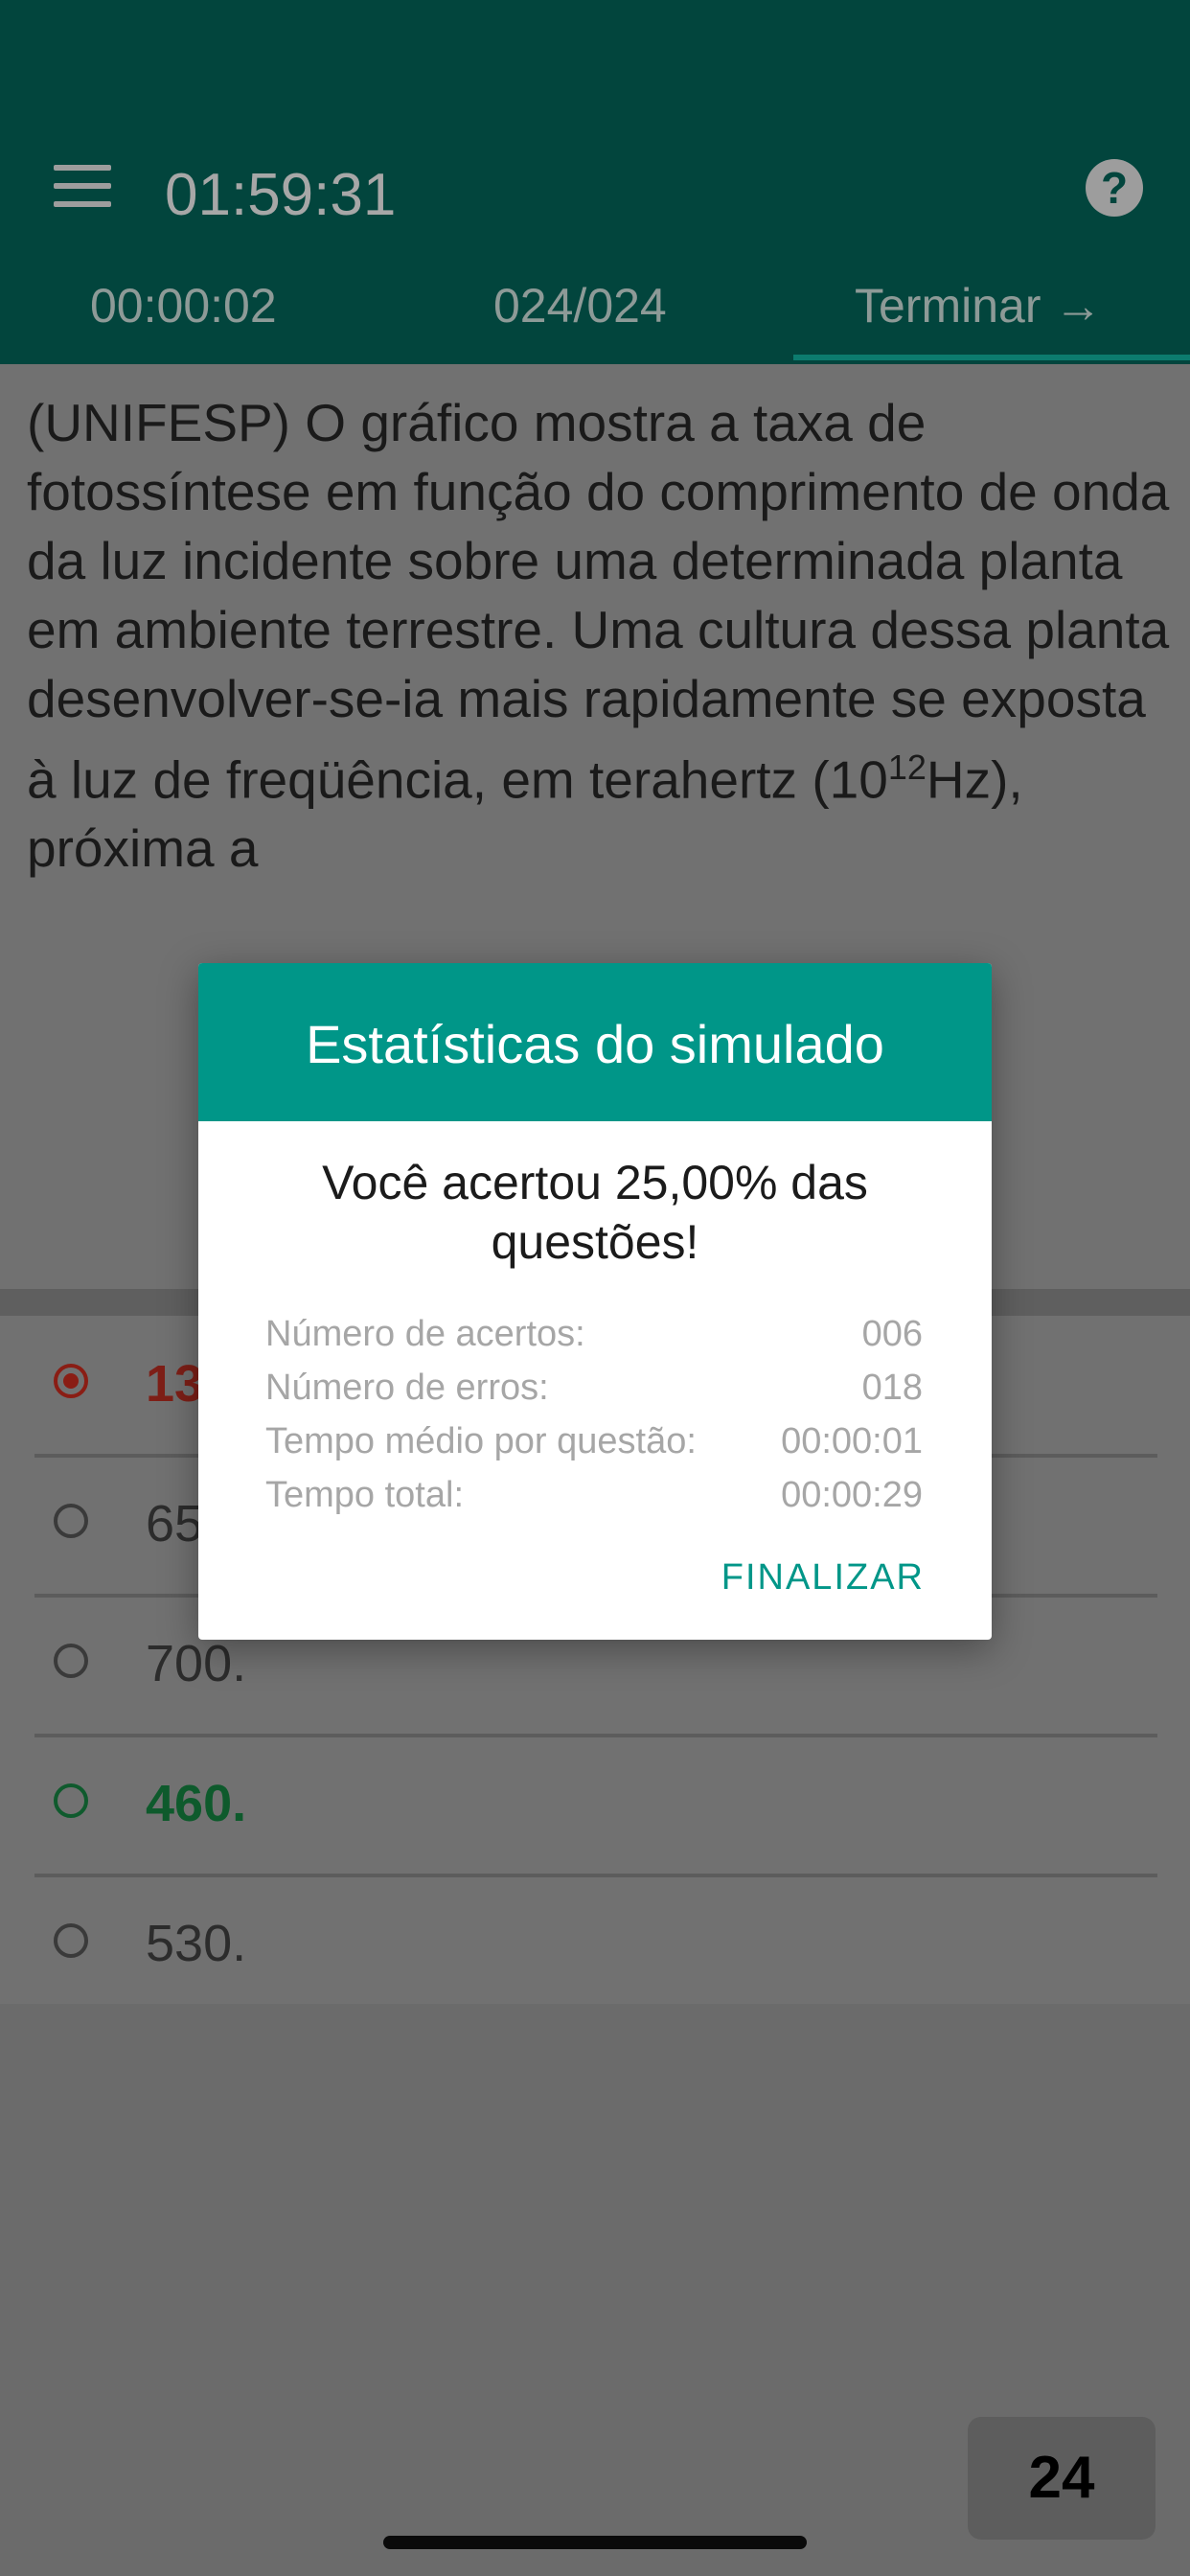  What do you see at coordinates (175, 1384) in the screenshot?
I see `option-label: 13` at bounding box center [175, 1384].